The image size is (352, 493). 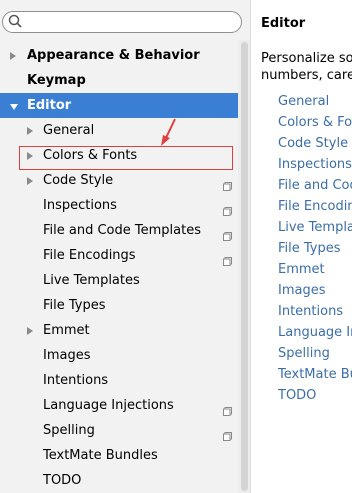 What do you see at coordinates (119, 80) in the screenshot?
I see `tree-item-keymap: Keymap` at bounding box center [119, 80].